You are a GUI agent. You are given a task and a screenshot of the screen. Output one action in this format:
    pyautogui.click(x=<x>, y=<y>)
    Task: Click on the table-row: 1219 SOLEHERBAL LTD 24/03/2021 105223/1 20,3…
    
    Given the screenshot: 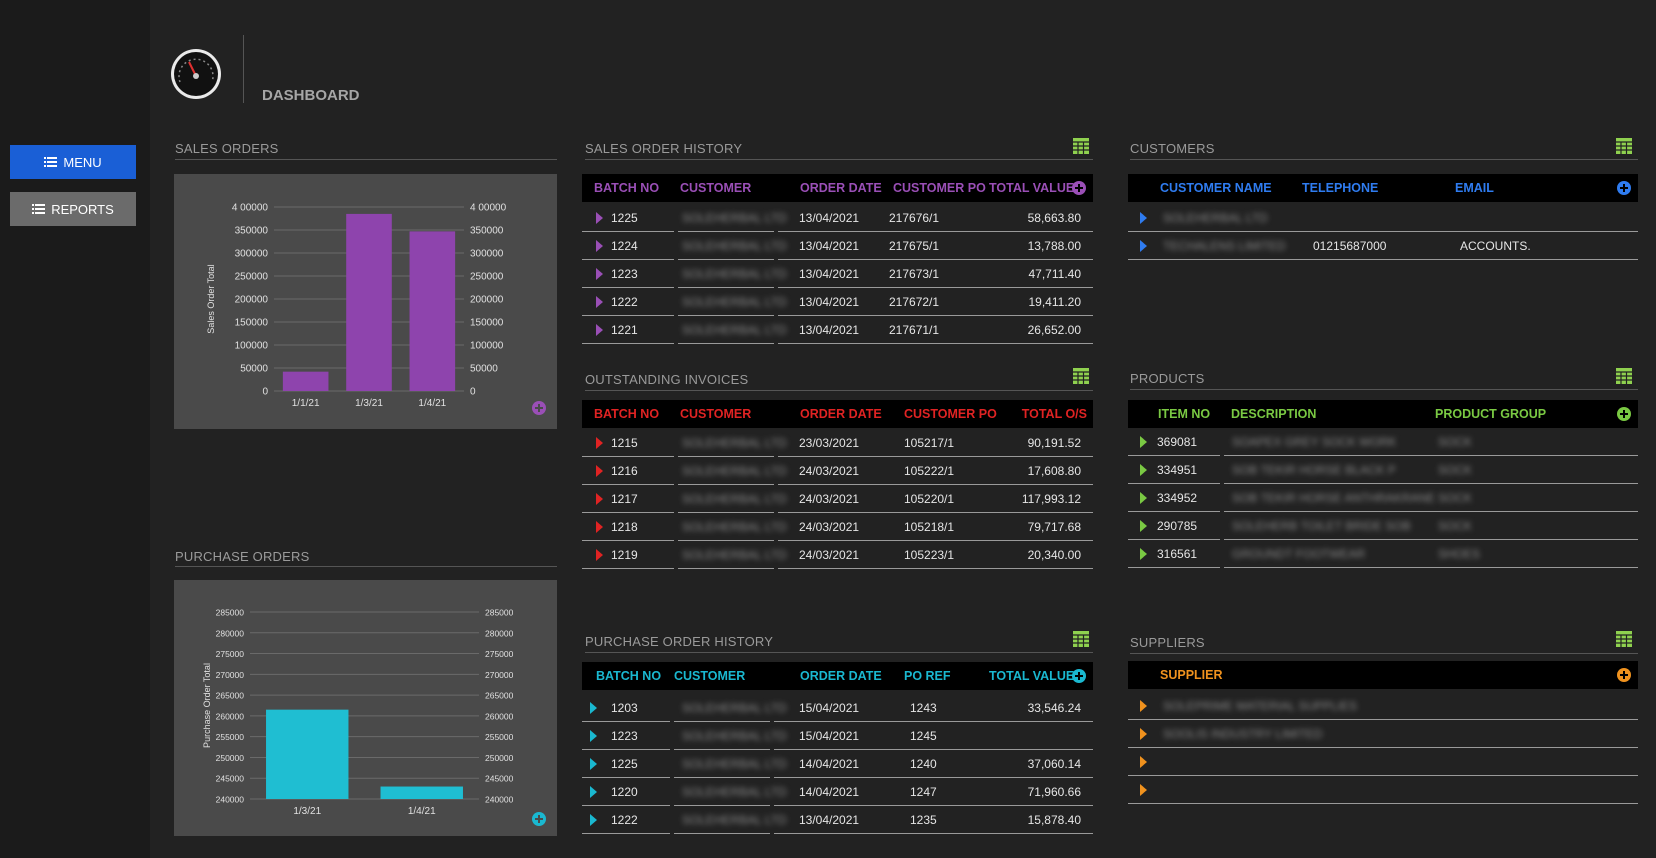 What is the action you would take?
    pyautogui.click(x=837, y=555)
    